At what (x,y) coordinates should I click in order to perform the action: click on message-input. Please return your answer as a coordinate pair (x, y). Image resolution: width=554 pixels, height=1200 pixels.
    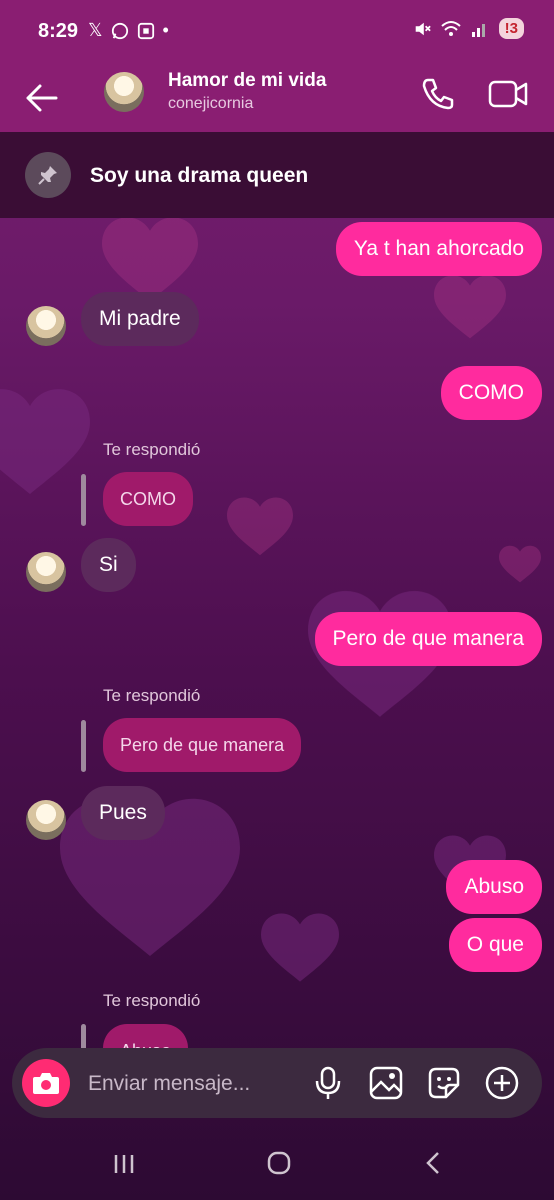
    Looking at the image, I should click on (188, 1084).